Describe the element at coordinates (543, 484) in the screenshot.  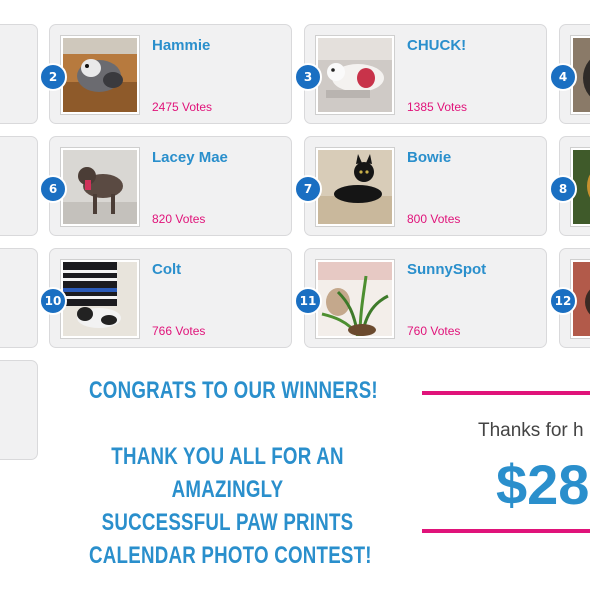
I see `amount-raised: $28` at that location.